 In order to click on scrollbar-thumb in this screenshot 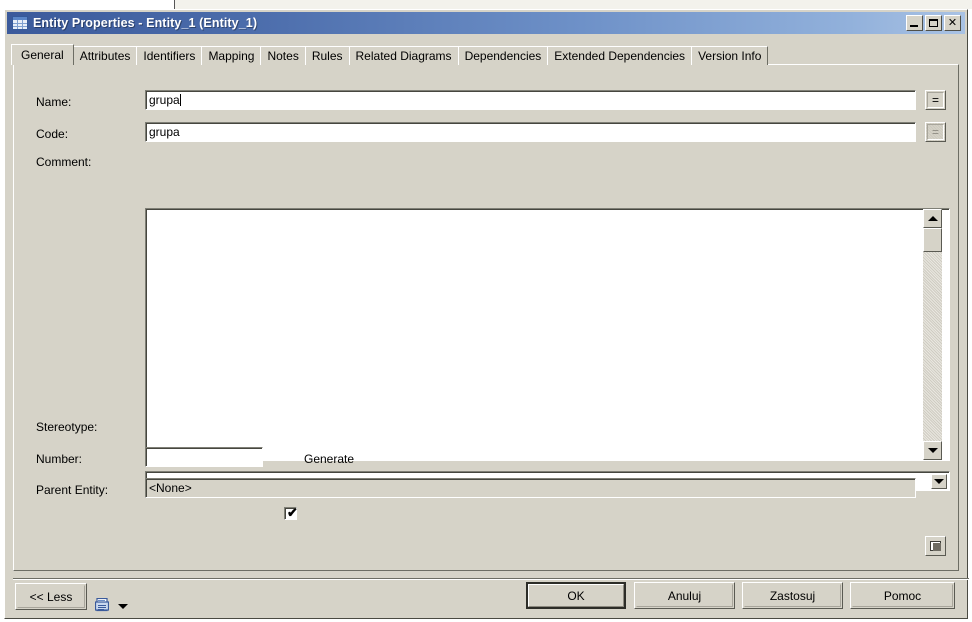, I will do `click(932, 240)`.